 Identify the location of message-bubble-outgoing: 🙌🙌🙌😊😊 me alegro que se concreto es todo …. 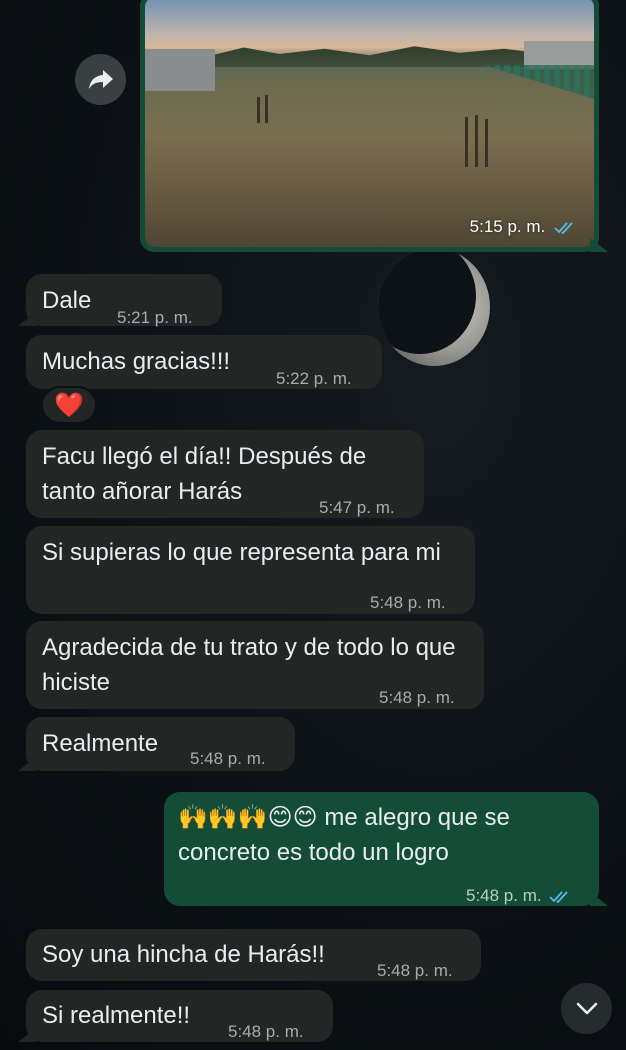
(386, 849).